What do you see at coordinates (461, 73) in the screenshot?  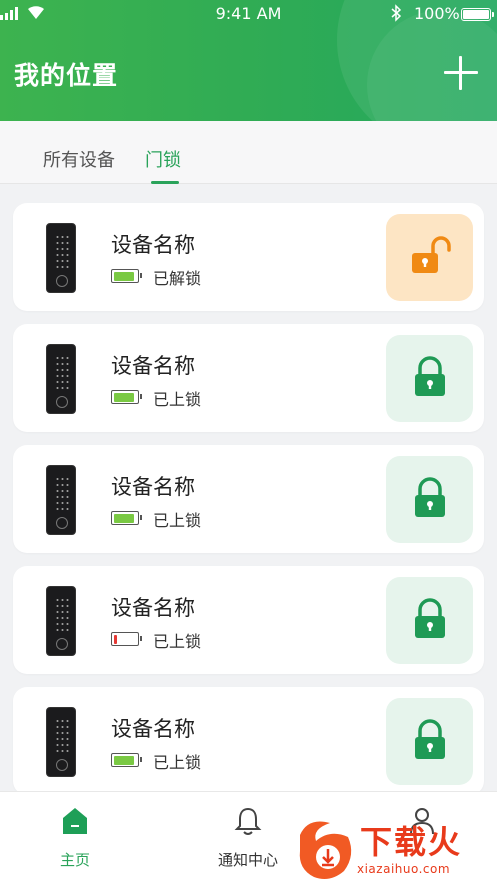 I see `add-device-button` at bounding box center [461, 73].